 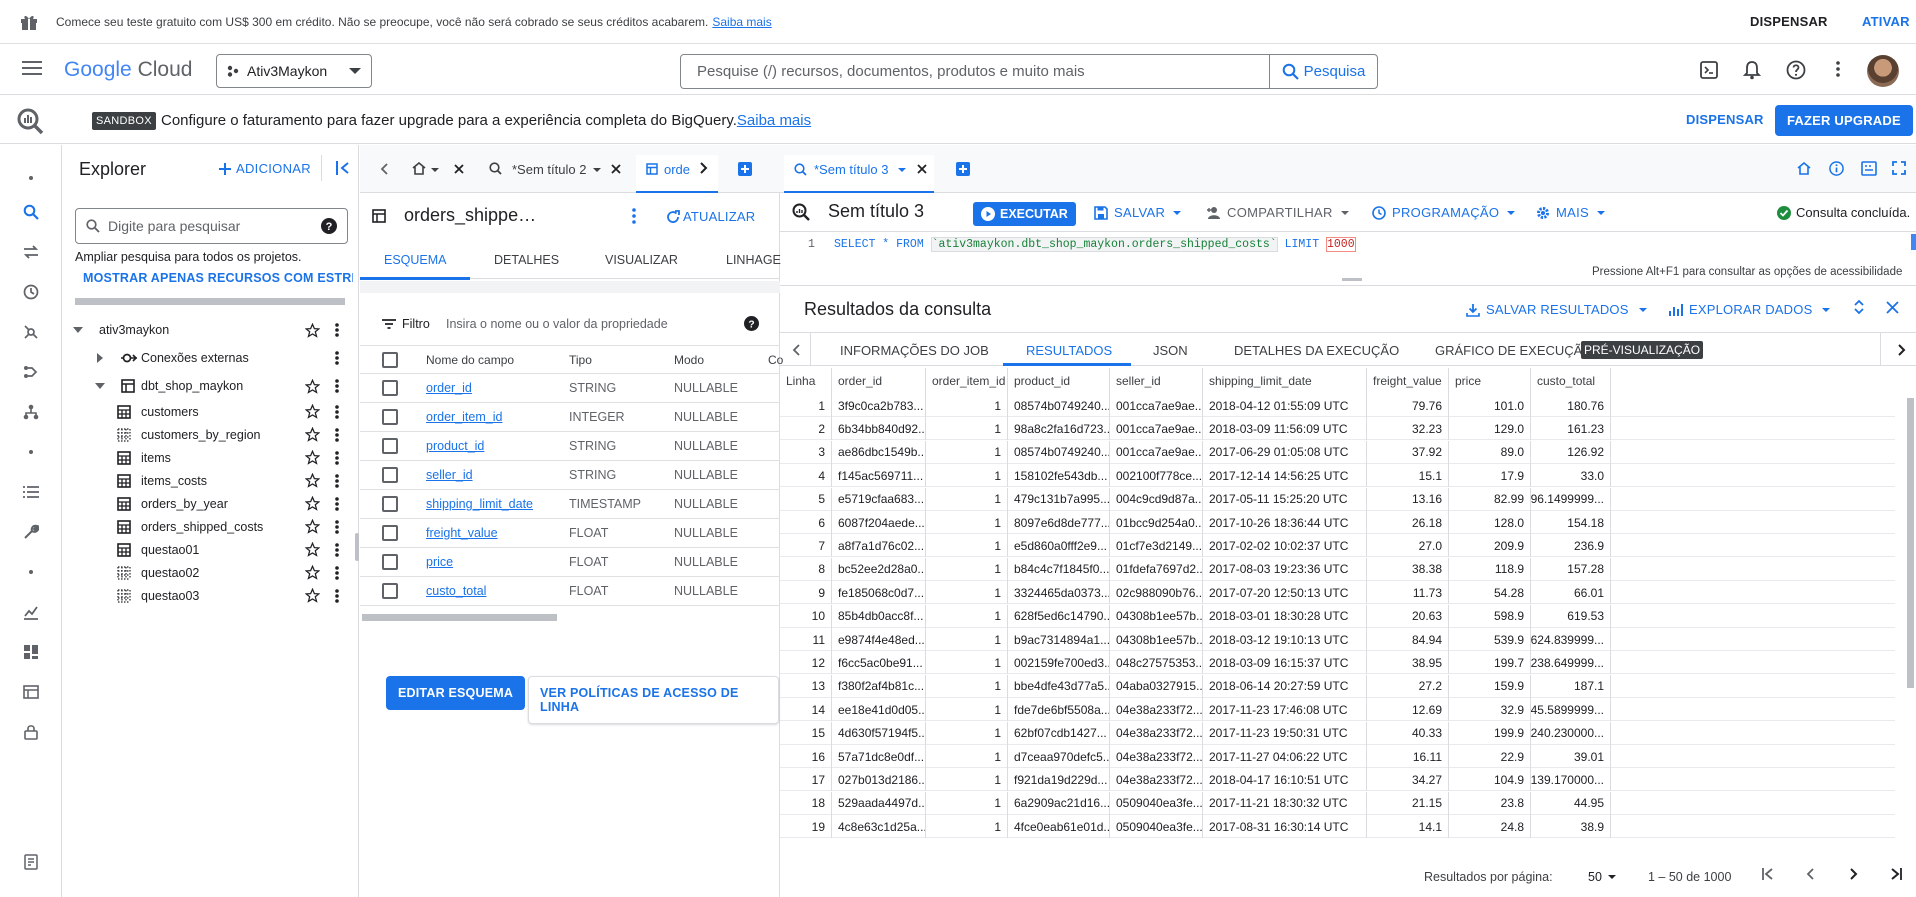 I want to click on column-header: freight_value, so click(x=1408, y=381).